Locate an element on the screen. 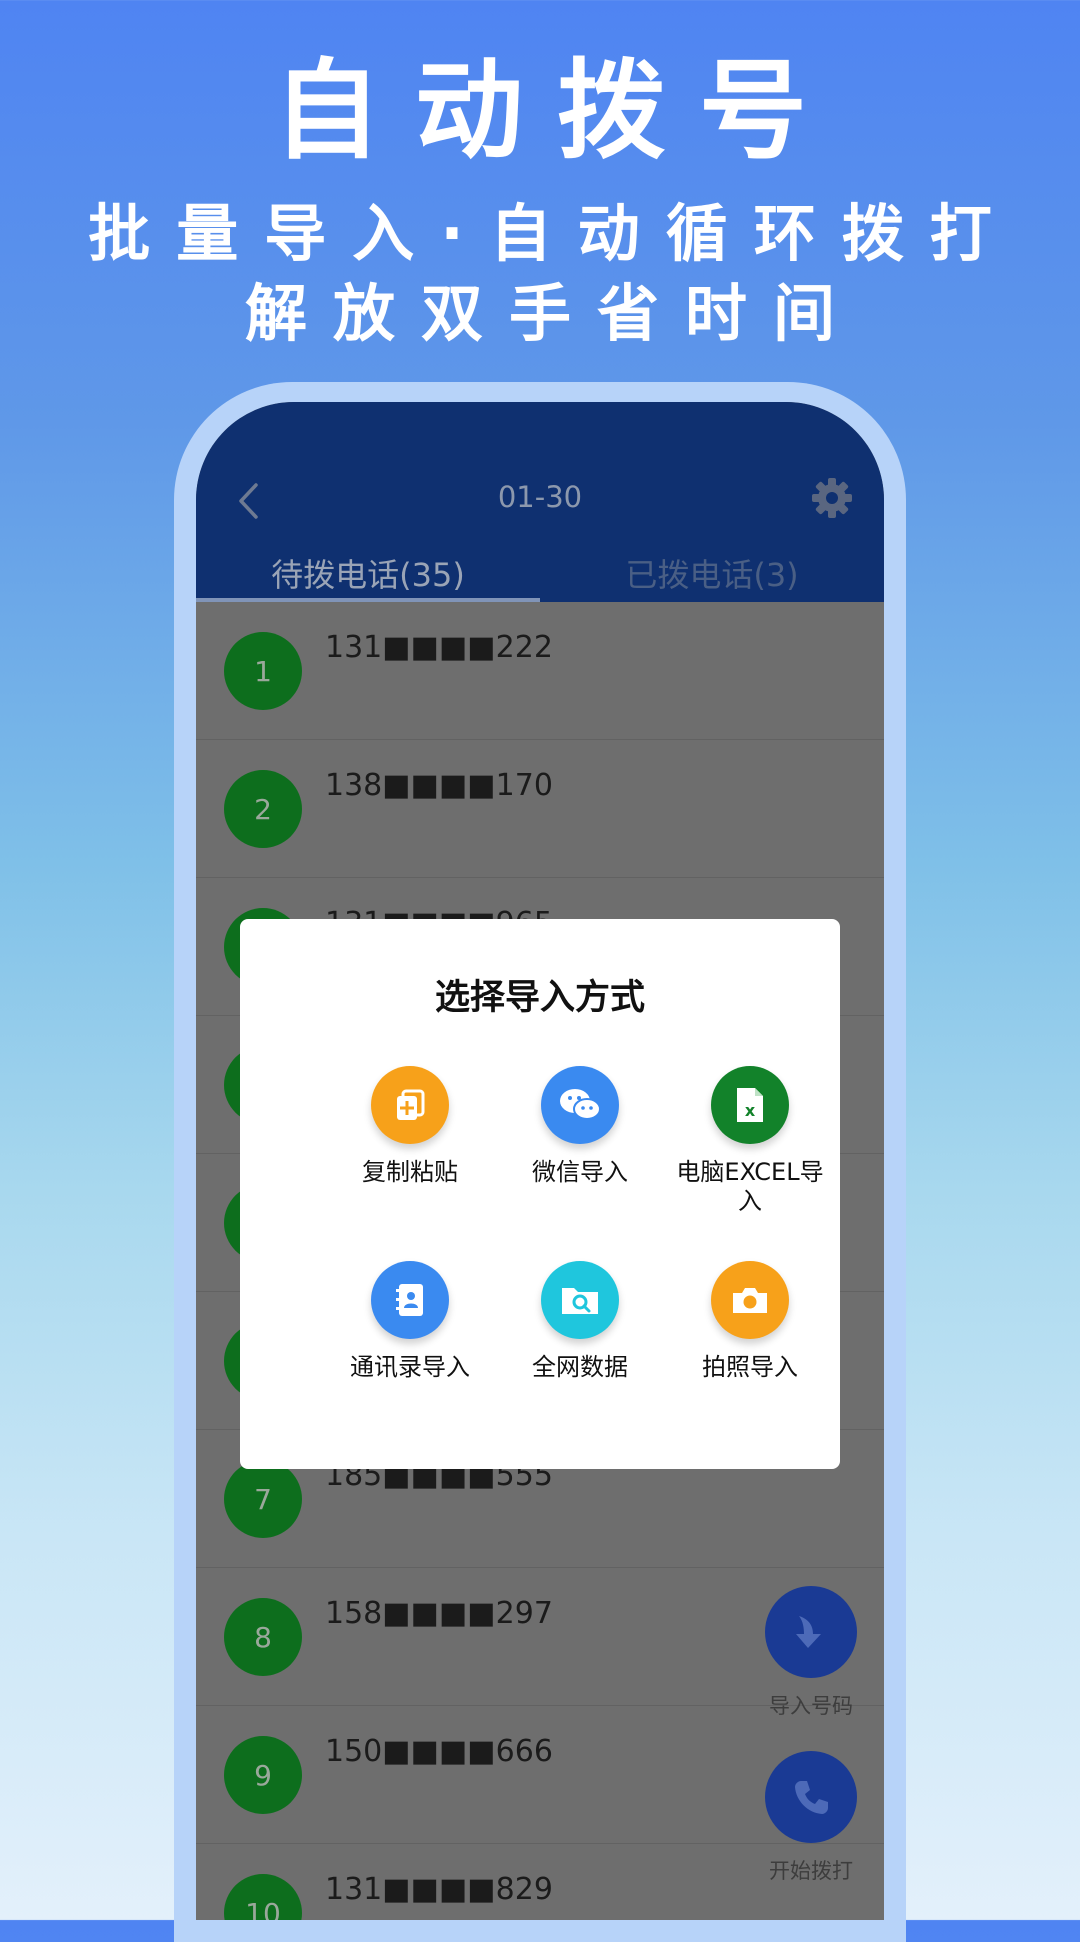 The width and height of the screenshot is (1080, 1942). settings-button is located at coordinates (832, 498).